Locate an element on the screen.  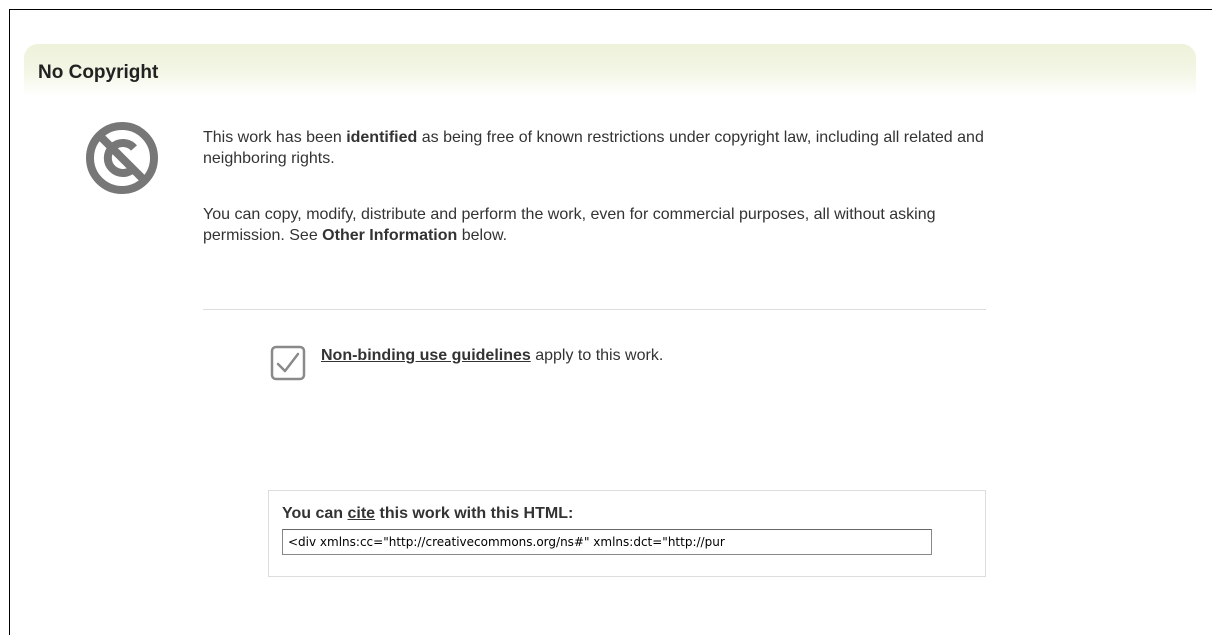
license-header-bar is located at coordinates (610, 70).